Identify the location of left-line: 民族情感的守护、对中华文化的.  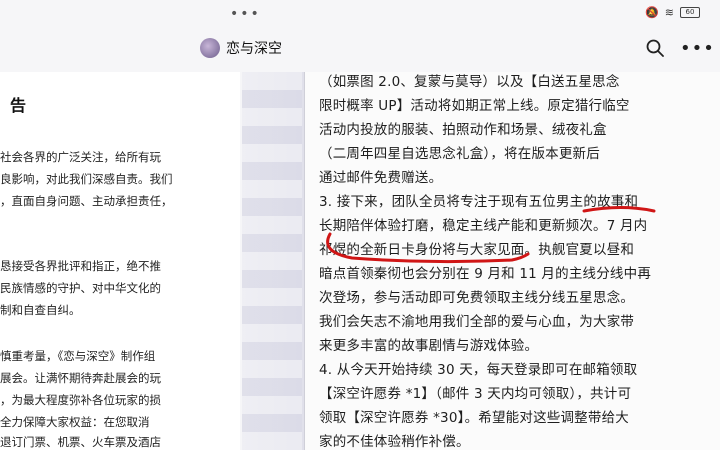
(80, 288).